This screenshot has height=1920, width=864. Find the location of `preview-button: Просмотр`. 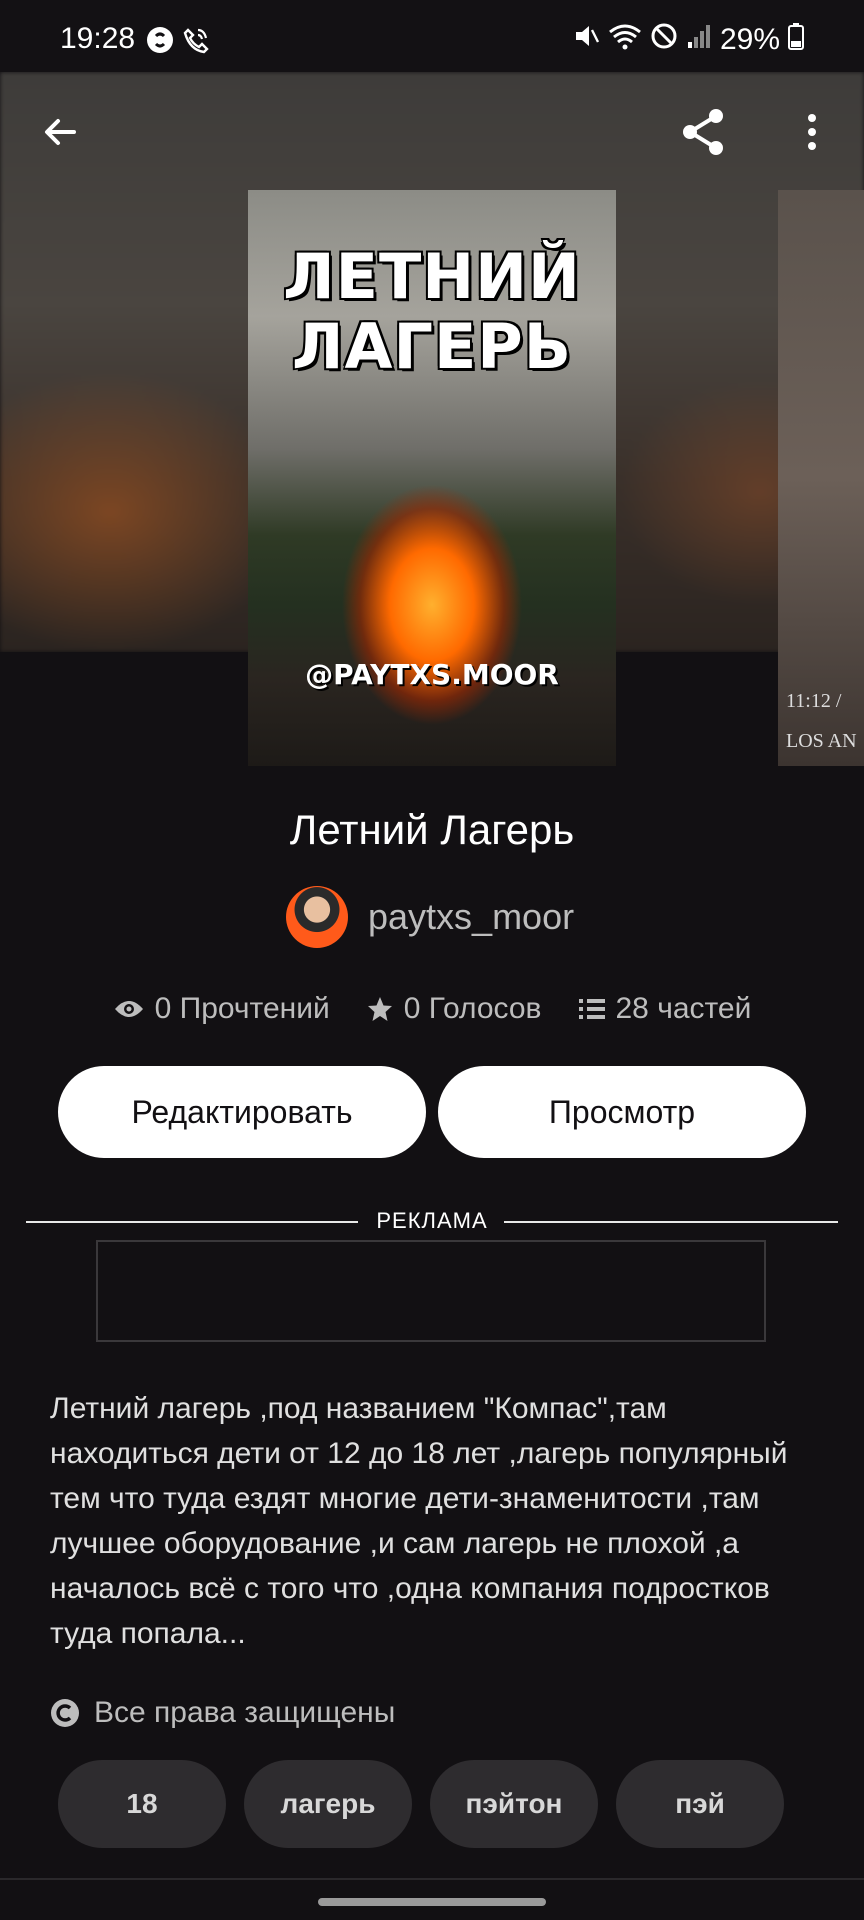

preview-button: Просмотр is located at coordinates (622, 1112).